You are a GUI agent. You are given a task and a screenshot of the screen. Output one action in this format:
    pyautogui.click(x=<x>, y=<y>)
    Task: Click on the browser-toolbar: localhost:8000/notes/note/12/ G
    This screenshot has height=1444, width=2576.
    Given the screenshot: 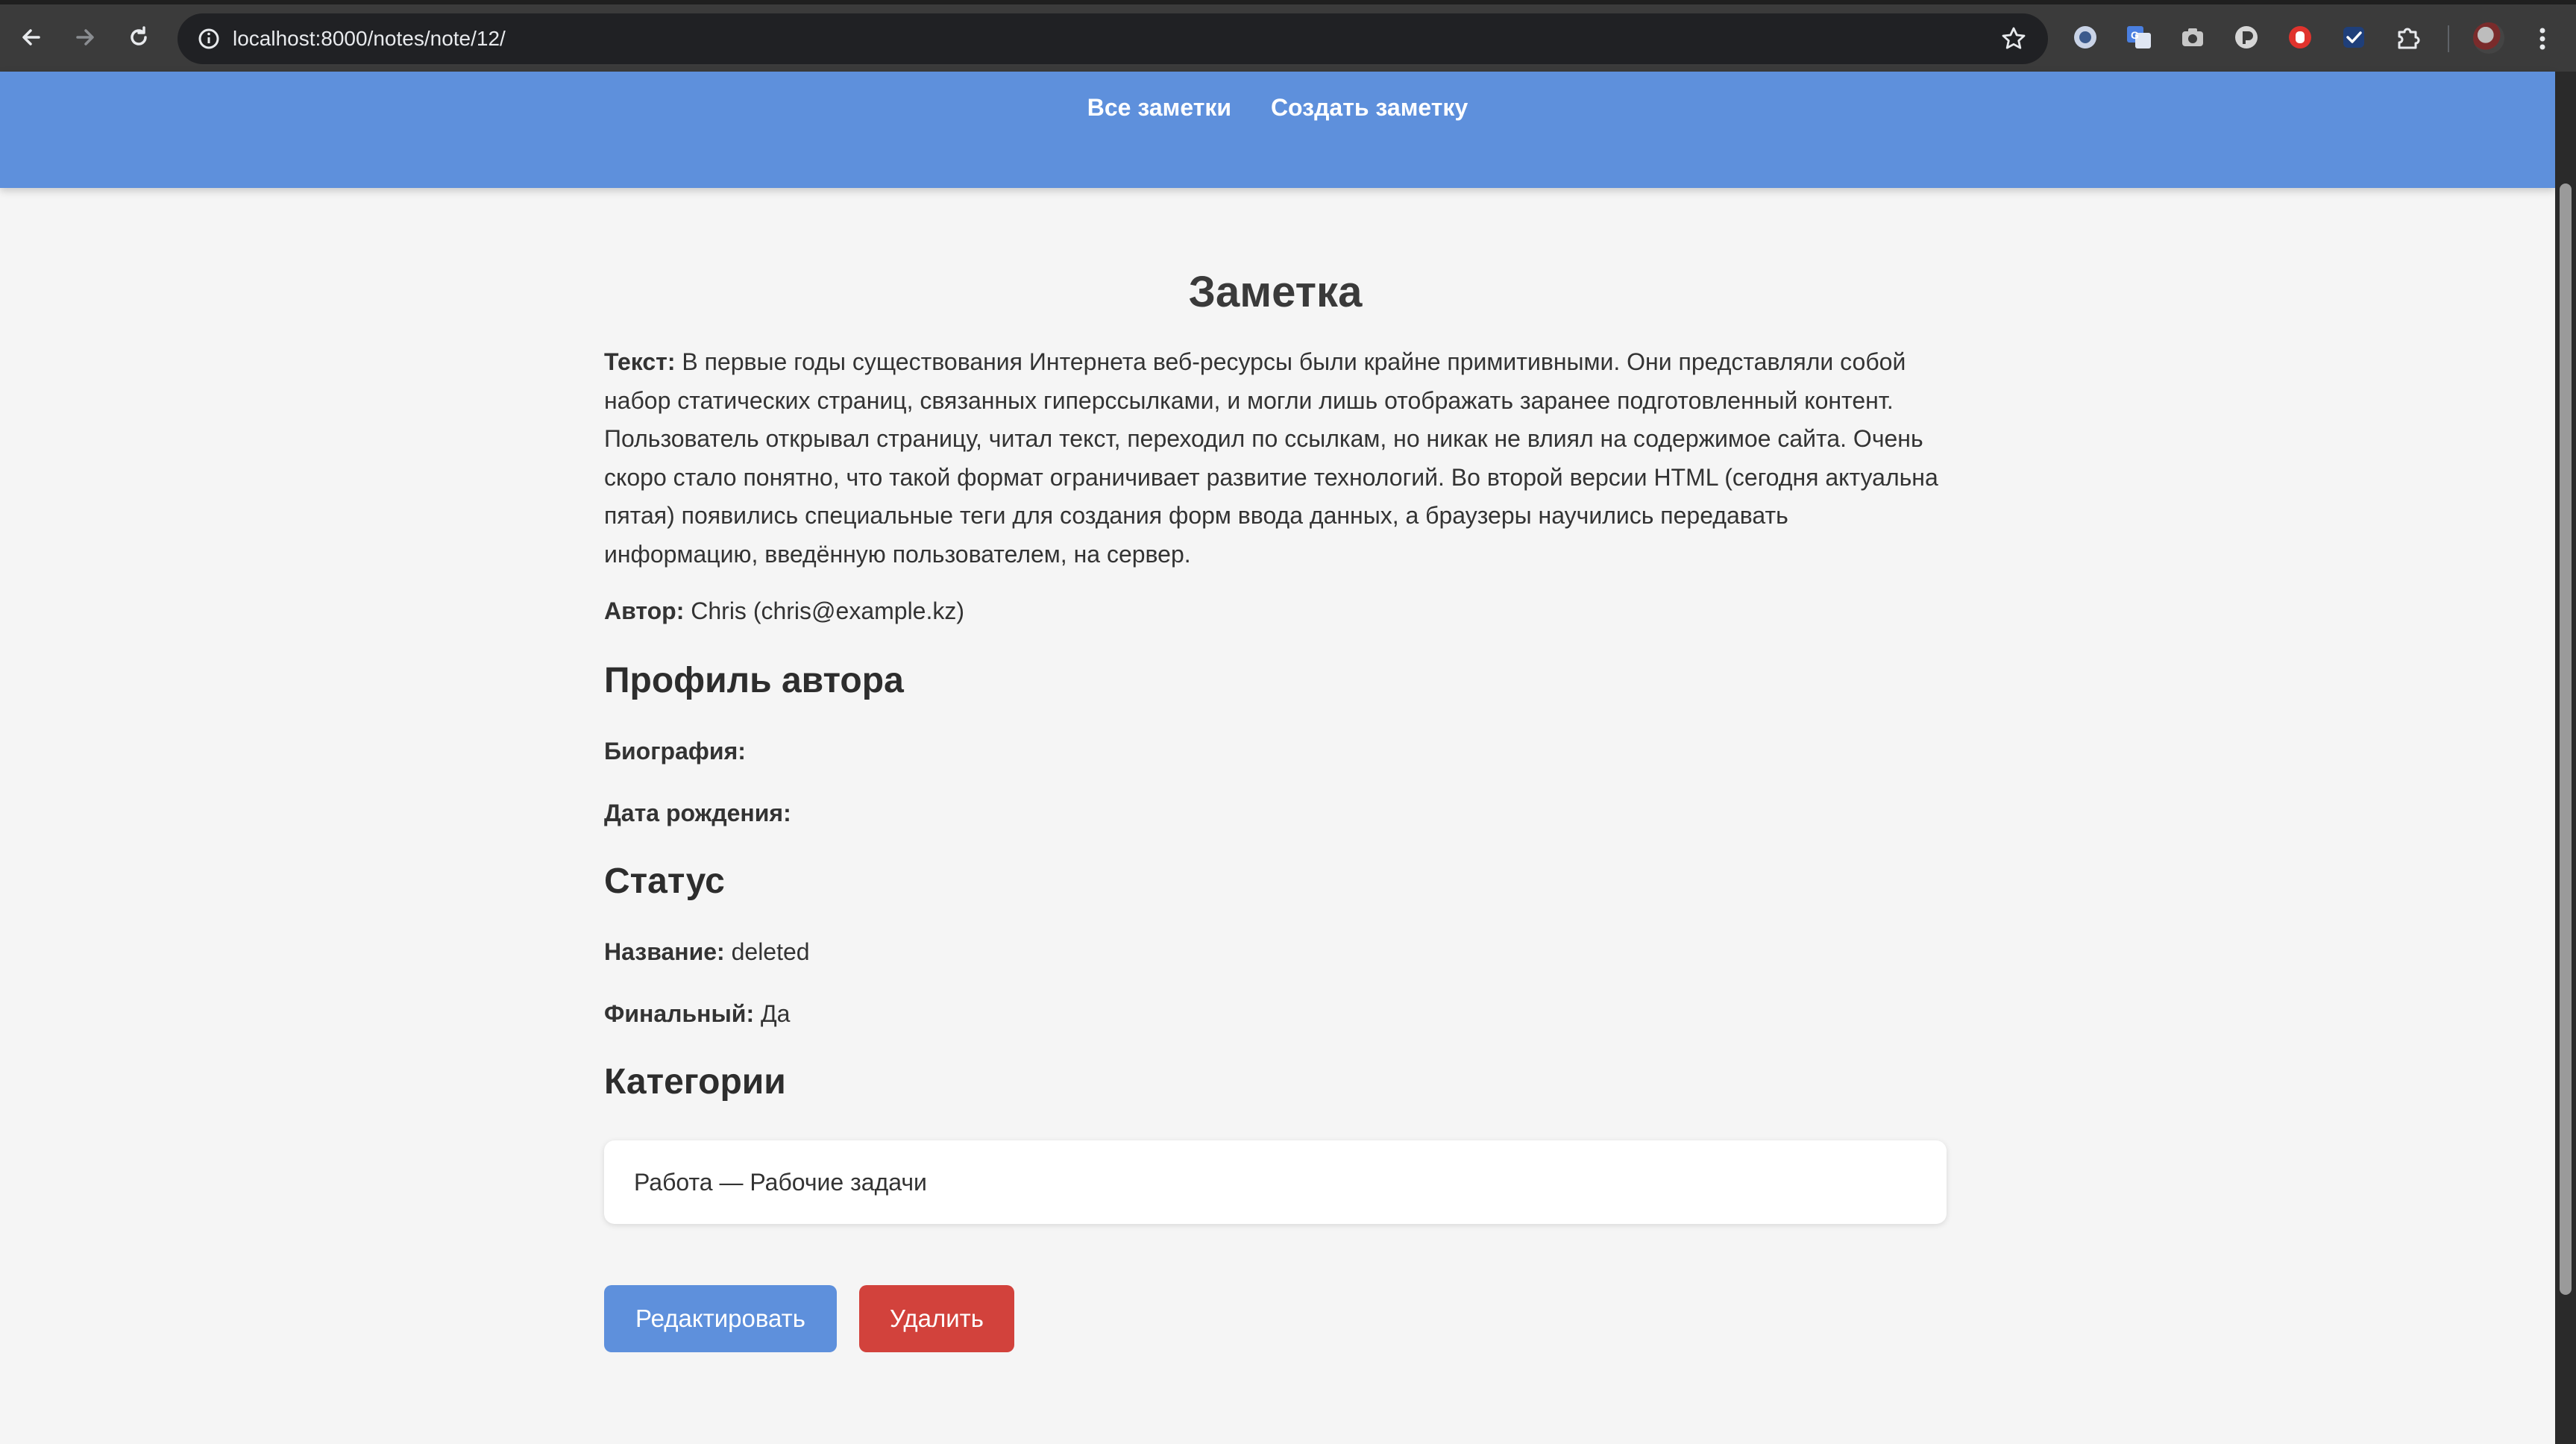 What is the action you would take?
    pyautogui.click(x=1288, y=36)
    